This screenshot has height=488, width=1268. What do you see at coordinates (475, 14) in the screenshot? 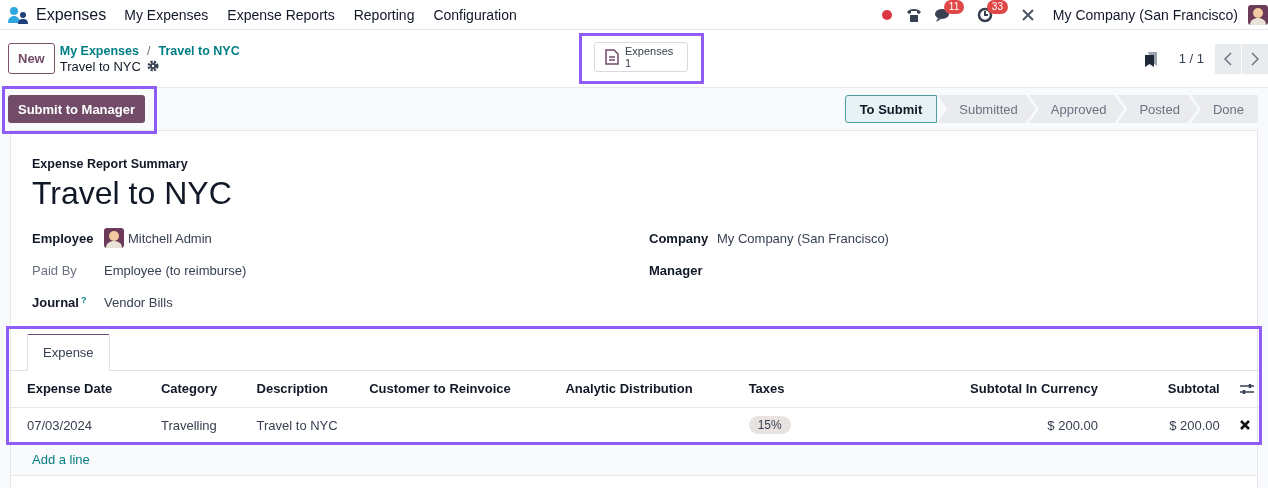
I see `menu-item: Configuration` at bounding box center [475, 14].